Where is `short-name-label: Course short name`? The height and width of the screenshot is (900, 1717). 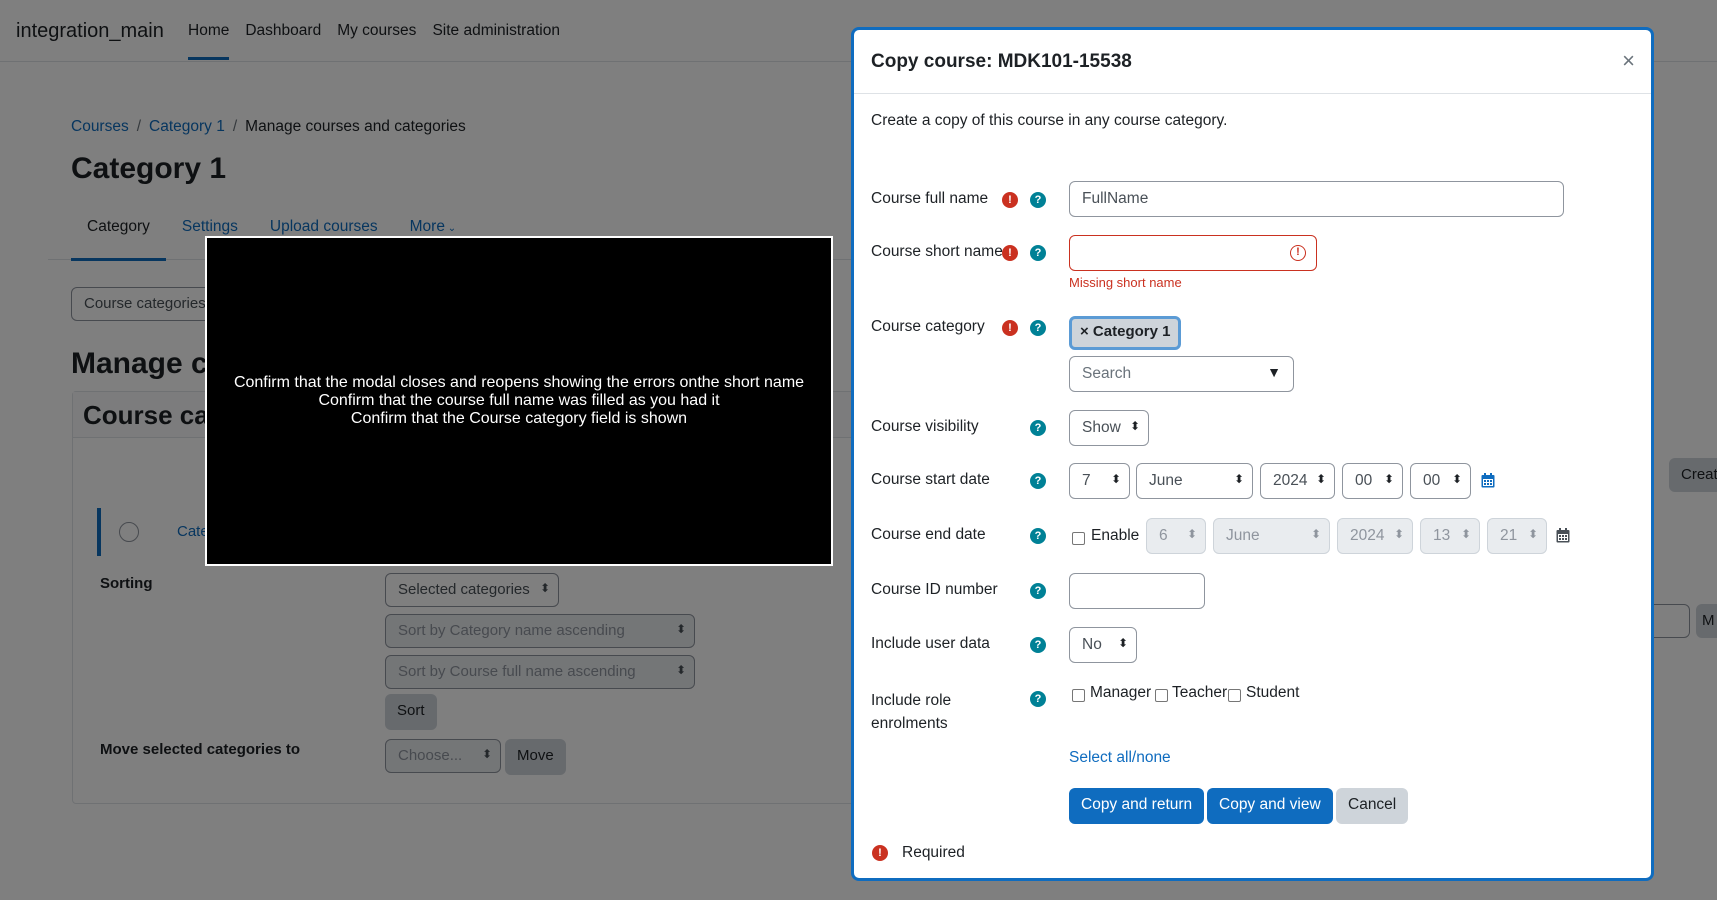 short-name-label: Course short name is located at coordinates (937, 251).